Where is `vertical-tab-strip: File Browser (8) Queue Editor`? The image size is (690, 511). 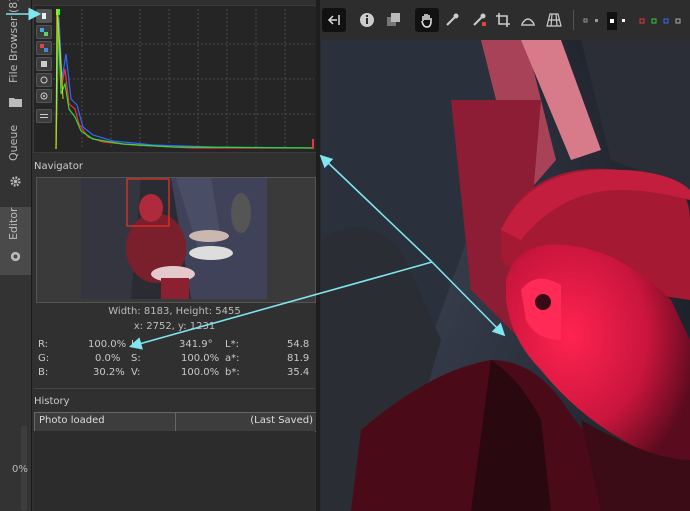
vertical-tab-strip: File Browser (8) Queue Editor is located at coordinates (16, 255).